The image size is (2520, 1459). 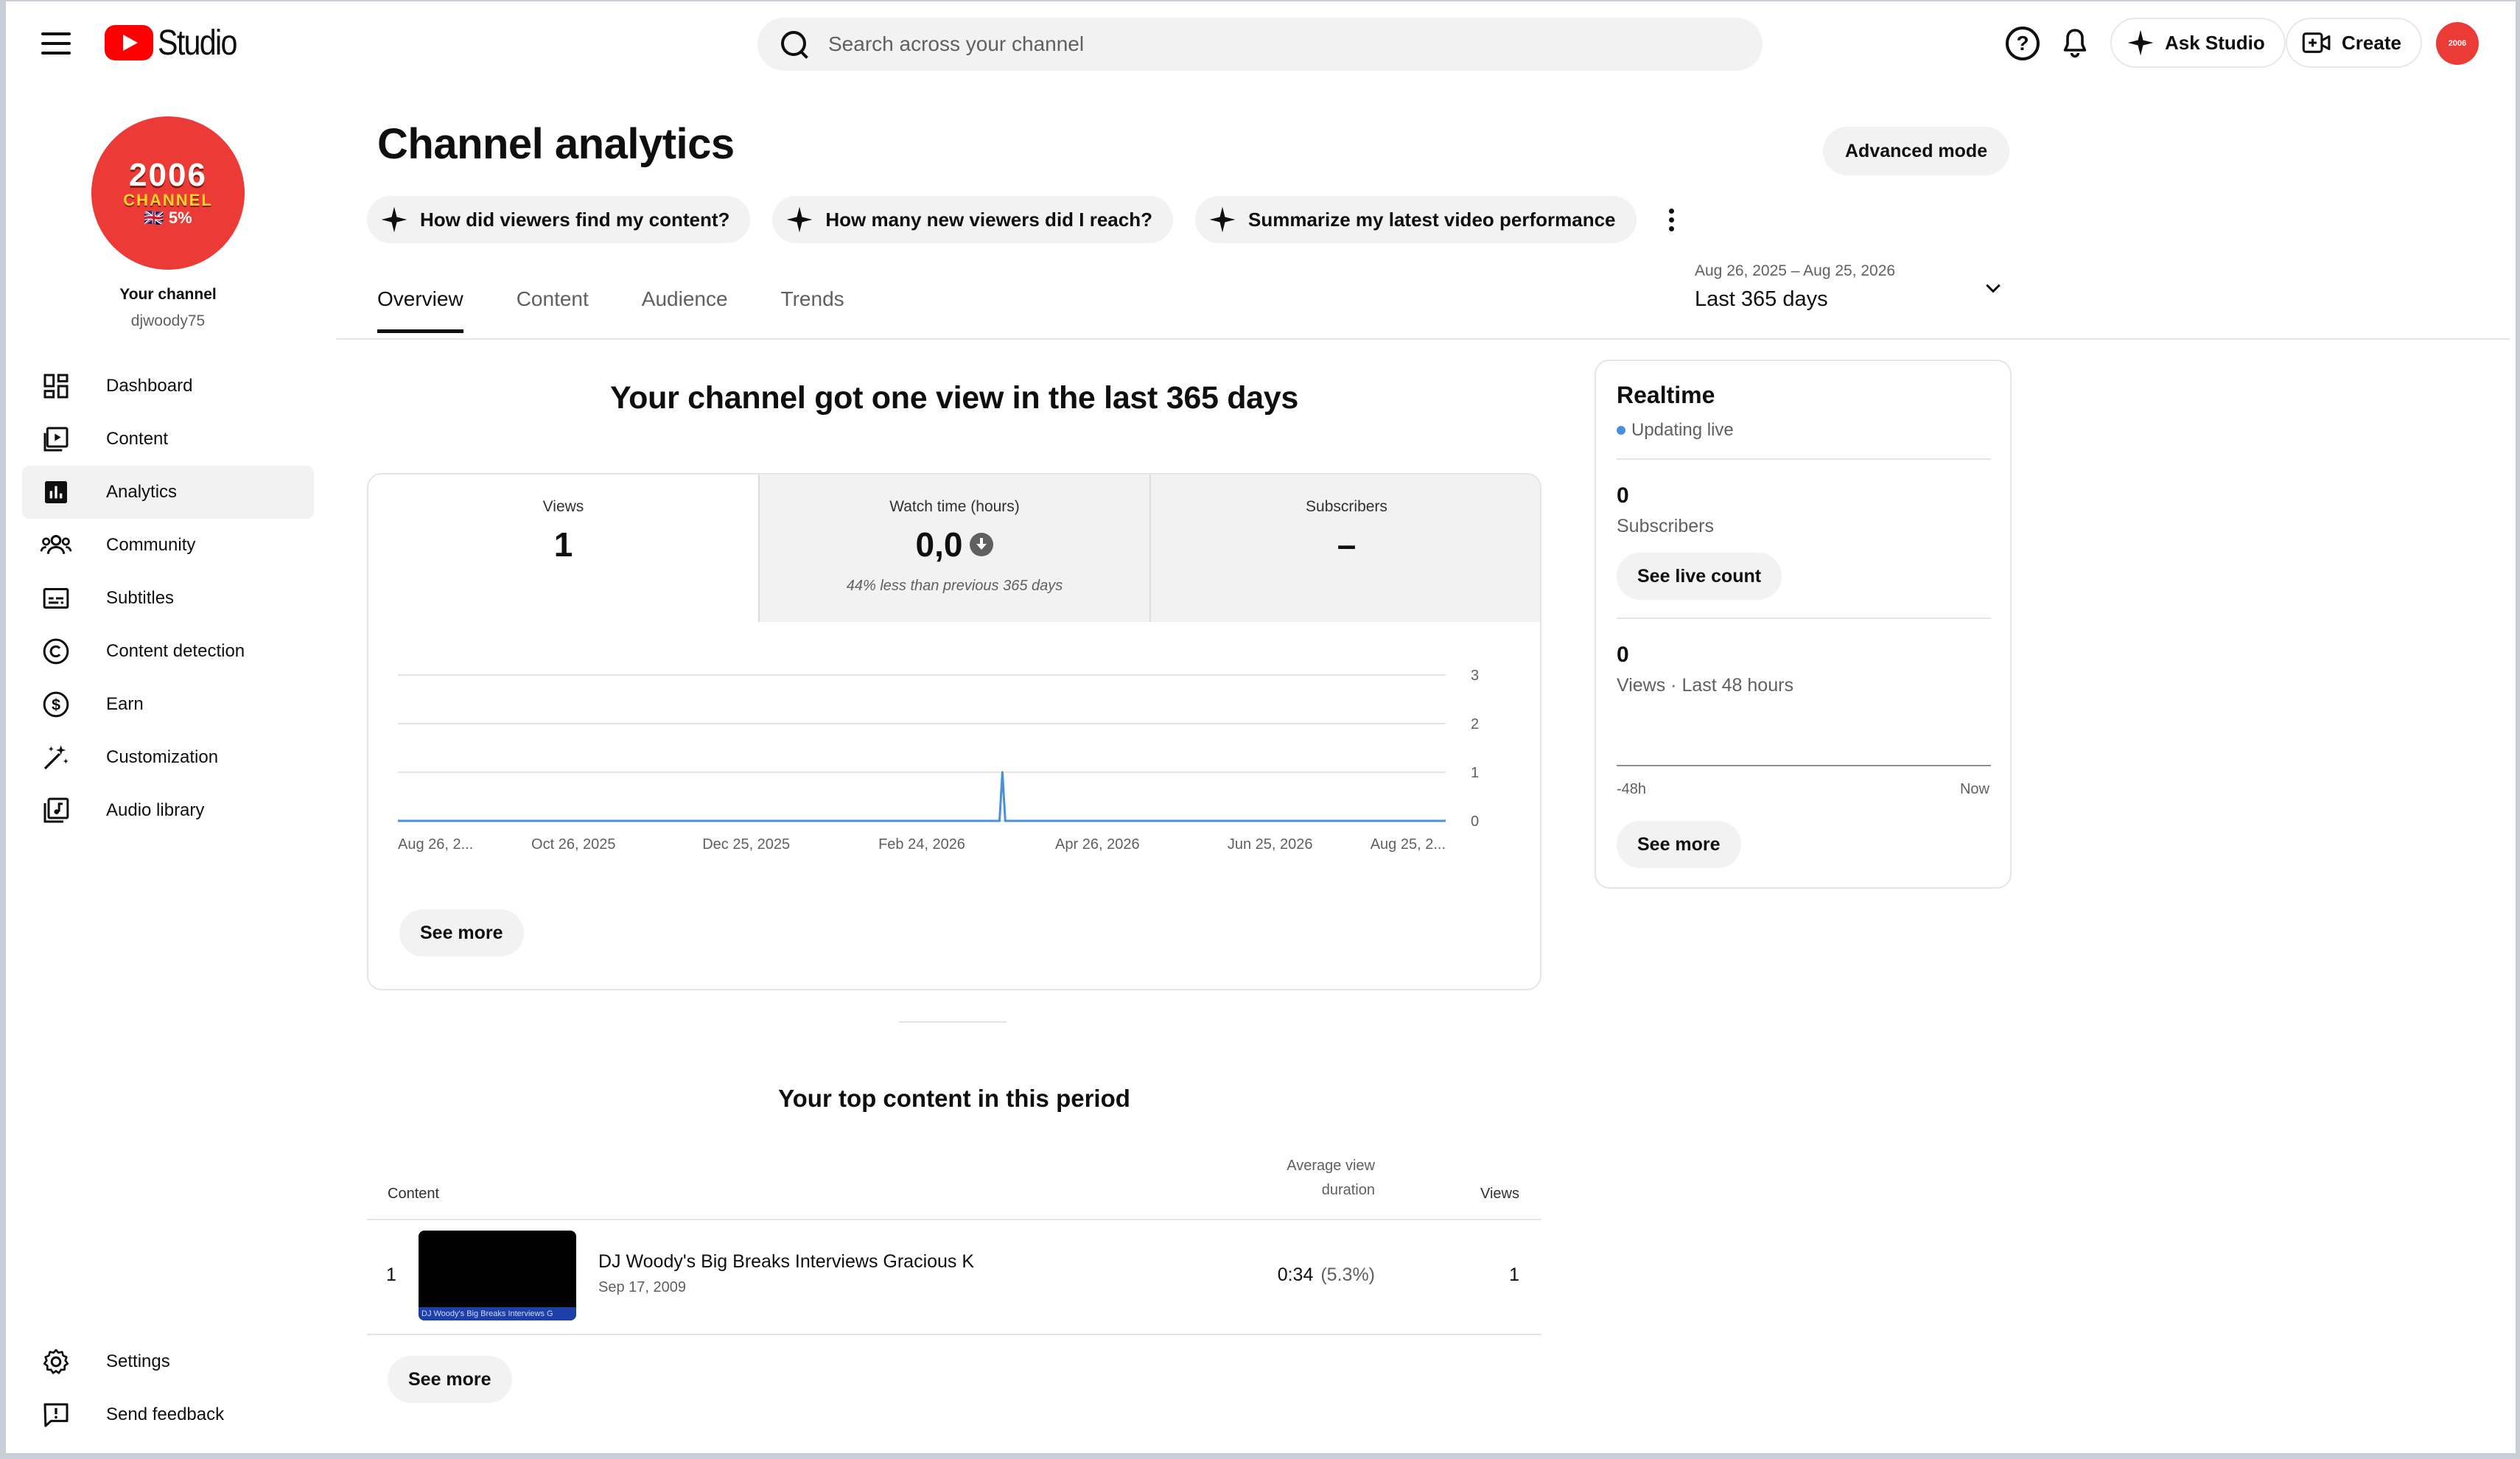 What do you see at coordinates (1475, 773) in the screenshot?
I see `y-tick-label: 1` at bounding box center [1475, 773].